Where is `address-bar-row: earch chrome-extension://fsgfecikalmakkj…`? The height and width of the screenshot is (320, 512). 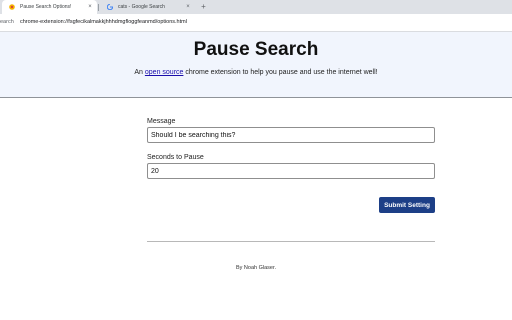 address-bar-row: earch chrome-extension://fsgfecikalmakkj… is located at coordinates (256, 23).